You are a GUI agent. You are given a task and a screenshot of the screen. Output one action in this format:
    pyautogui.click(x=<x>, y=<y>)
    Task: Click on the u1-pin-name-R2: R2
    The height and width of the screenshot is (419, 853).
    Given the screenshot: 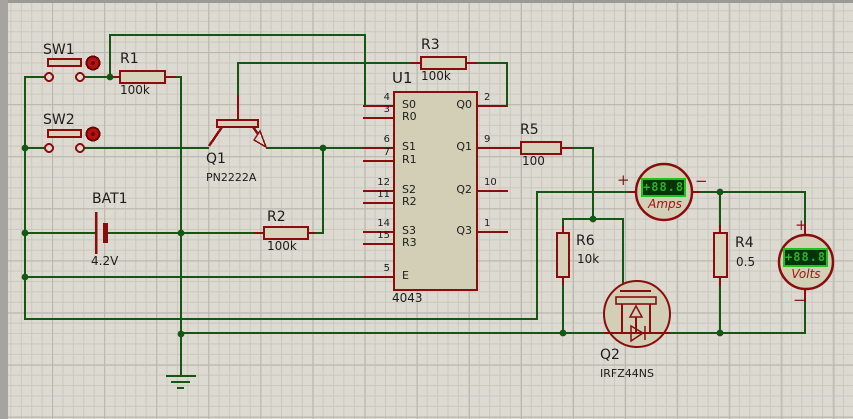 What is the action you would take?
    pyautogui.click(x=409, y=201)
    